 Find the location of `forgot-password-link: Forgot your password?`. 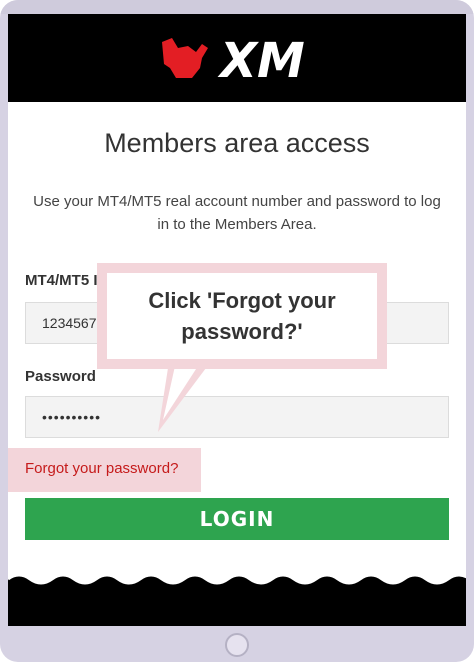

forgot-password-link: Forgot your password? is located at coordinates (101, 468).